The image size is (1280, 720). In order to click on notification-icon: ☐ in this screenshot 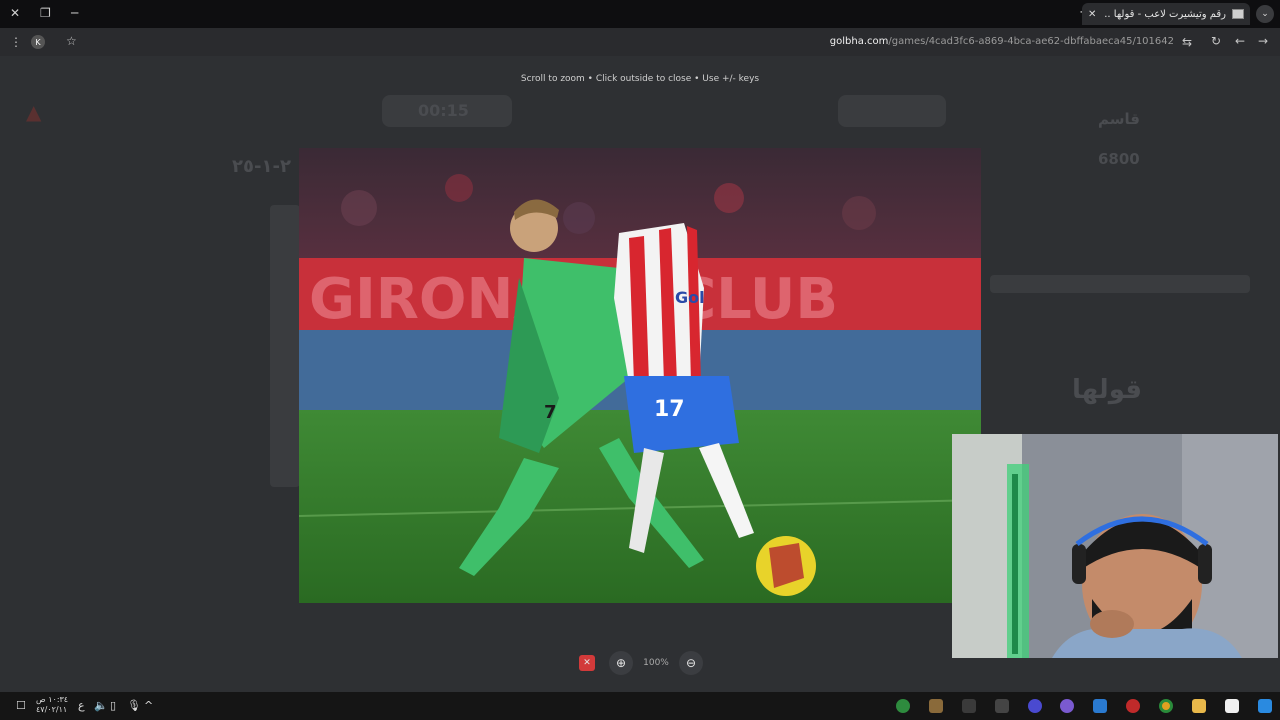, I will do `click(21, 705)`.